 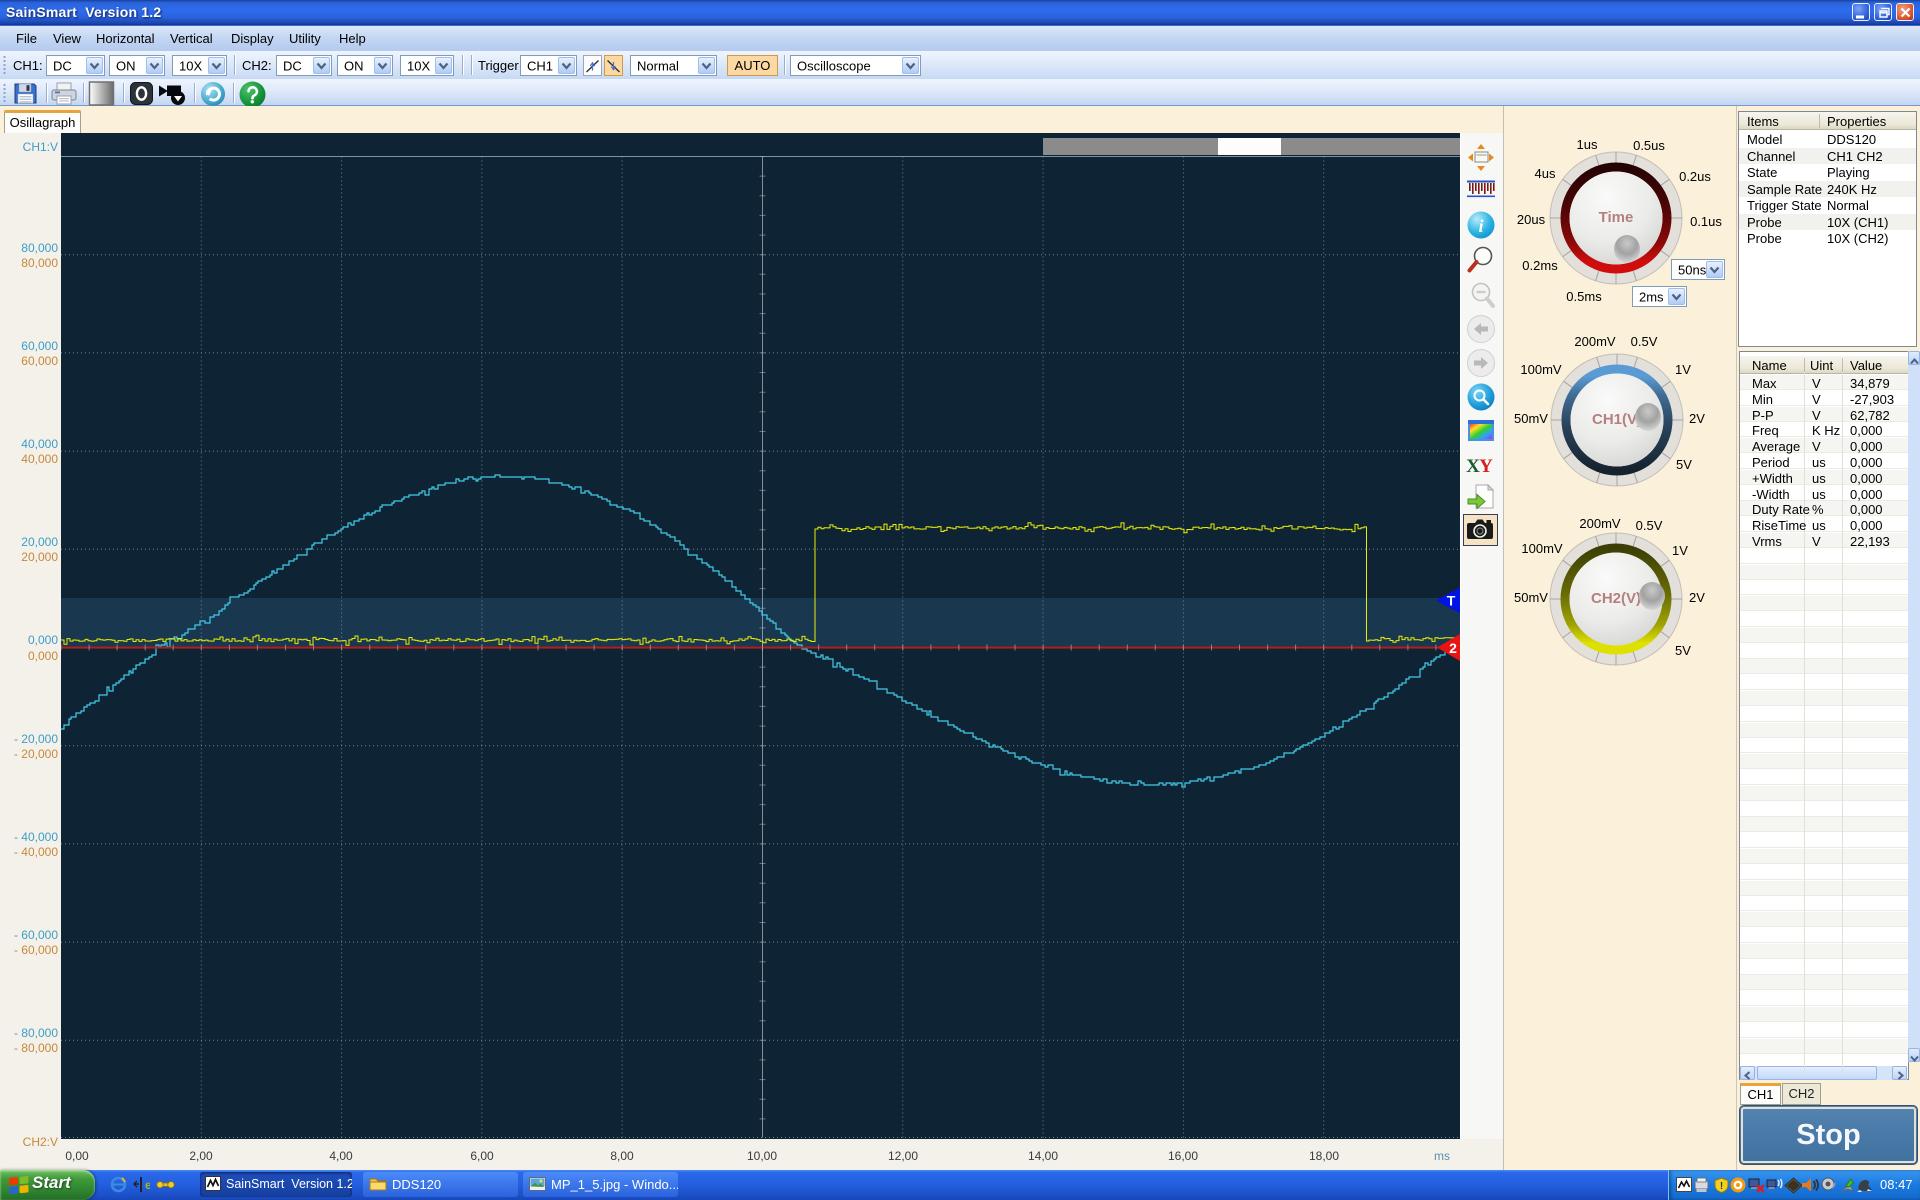 What do you see at coordinates (147, 1185) in the screenshot?
I see `svg-text: e` at bounding box center [147, 1185].